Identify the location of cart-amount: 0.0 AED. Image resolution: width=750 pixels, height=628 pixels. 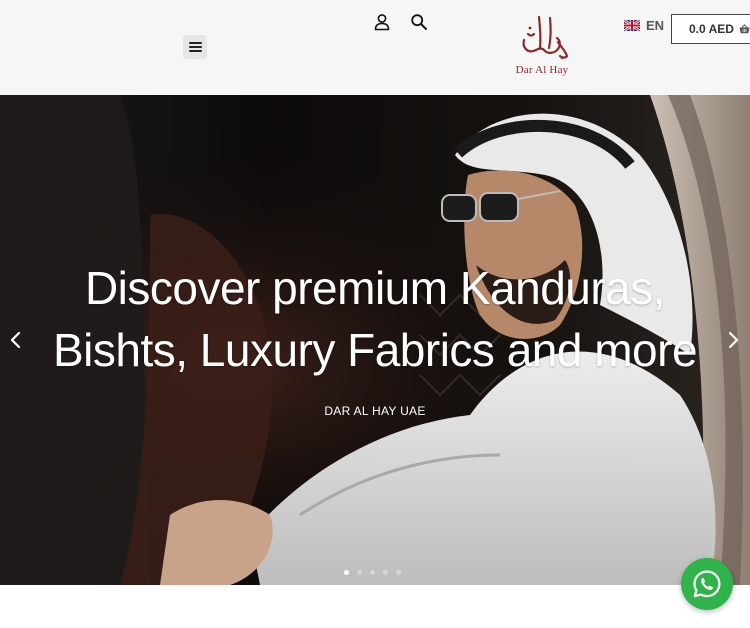
(711, 29).